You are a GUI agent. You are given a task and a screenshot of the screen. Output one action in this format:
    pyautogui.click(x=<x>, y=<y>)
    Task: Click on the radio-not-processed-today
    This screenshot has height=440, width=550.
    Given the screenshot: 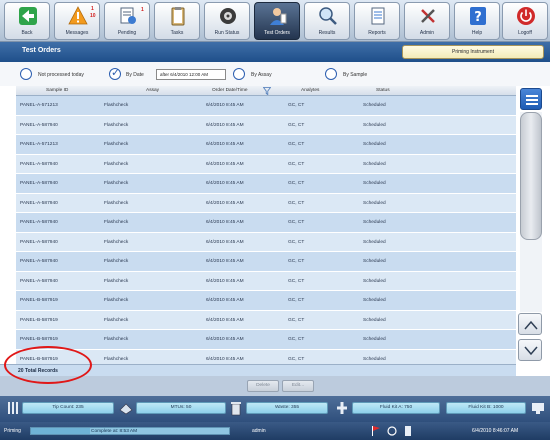 What is the action you would take?
    pyautogui.click(x=26, y=74)
    